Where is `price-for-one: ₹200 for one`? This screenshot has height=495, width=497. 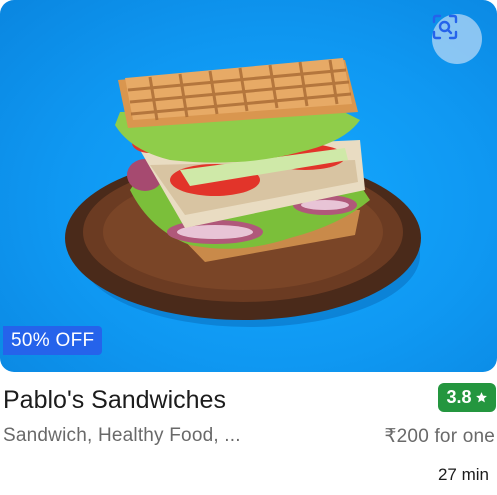 price-for-one: ₹200 for one is located at coordinates (439, 436).